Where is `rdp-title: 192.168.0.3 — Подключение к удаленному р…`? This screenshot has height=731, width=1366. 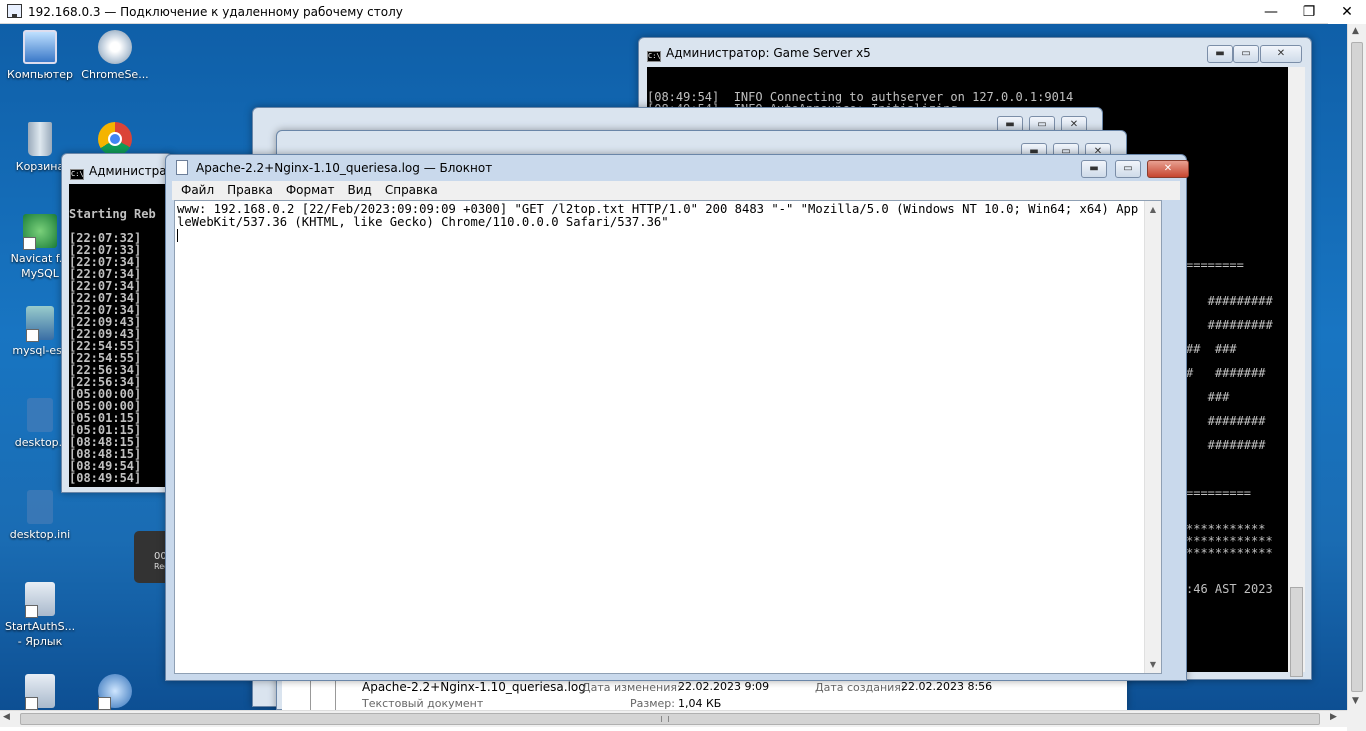
rdp-title: 192.168.0.3 — Подключение к удаленному р… is located at coordinates (215, 12).